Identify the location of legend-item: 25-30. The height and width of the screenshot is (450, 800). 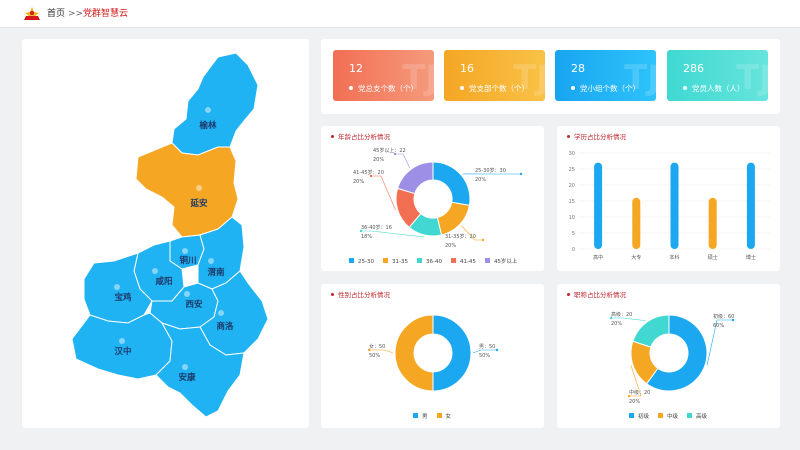
(361, 261).